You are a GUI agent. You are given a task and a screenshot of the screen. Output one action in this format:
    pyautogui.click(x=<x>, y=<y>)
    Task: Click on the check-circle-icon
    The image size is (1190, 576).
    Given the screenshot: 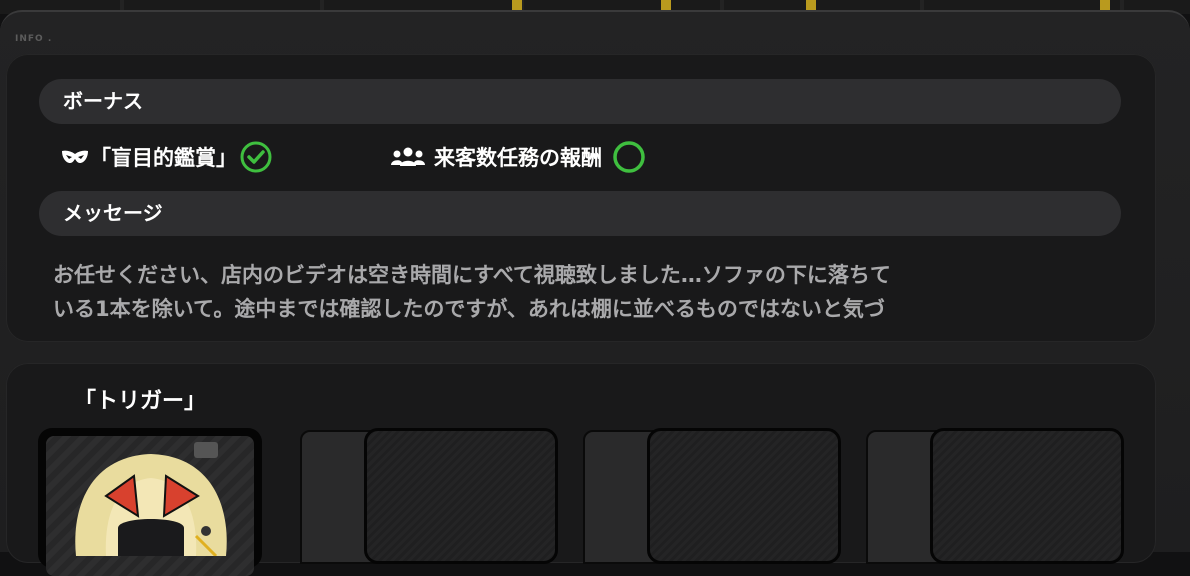 What is the action you would take?
    pyautogui.click(x=256, y=157)
    